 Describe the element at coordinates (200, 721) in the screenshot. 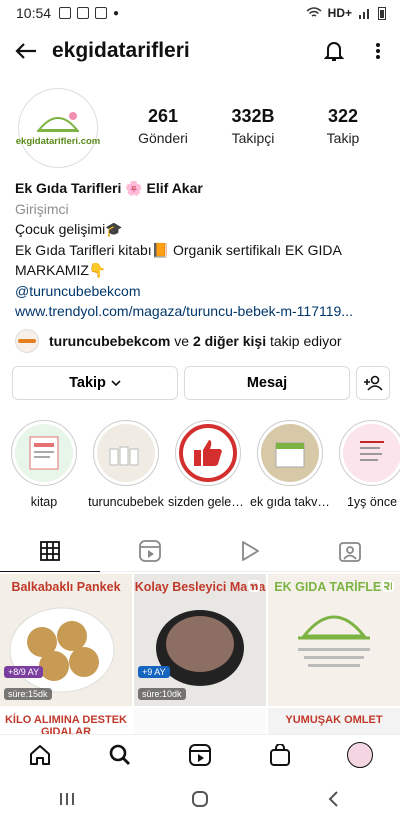

I see `post-thumbnail` at that location.